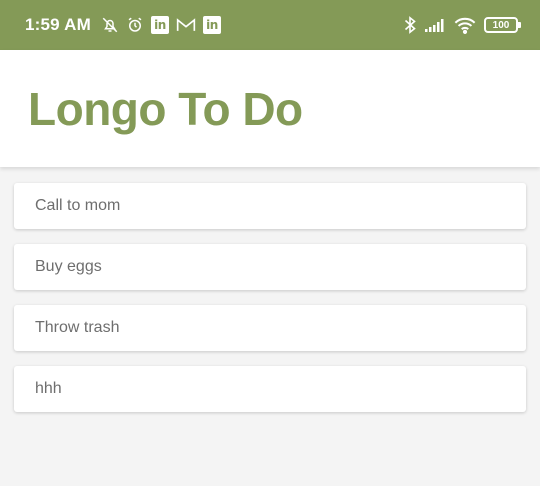  Describe the element at coordinates (465, 25) in the screenshot. I see `wifi-icon` at that location.